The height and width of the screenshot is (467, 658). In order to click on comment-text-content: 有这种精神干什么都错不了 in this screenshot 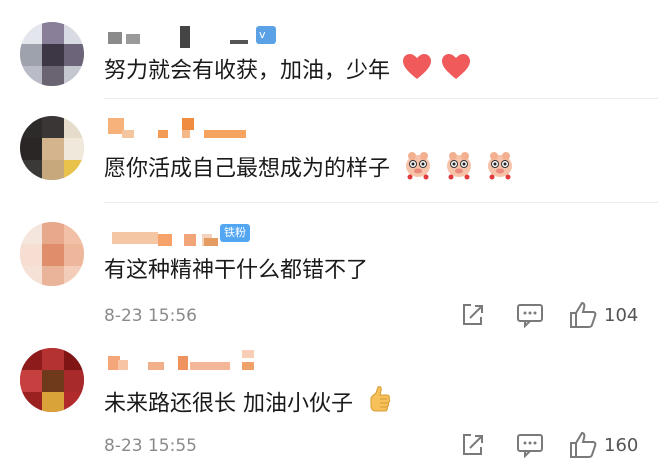, I will do `click(236, 270)`.